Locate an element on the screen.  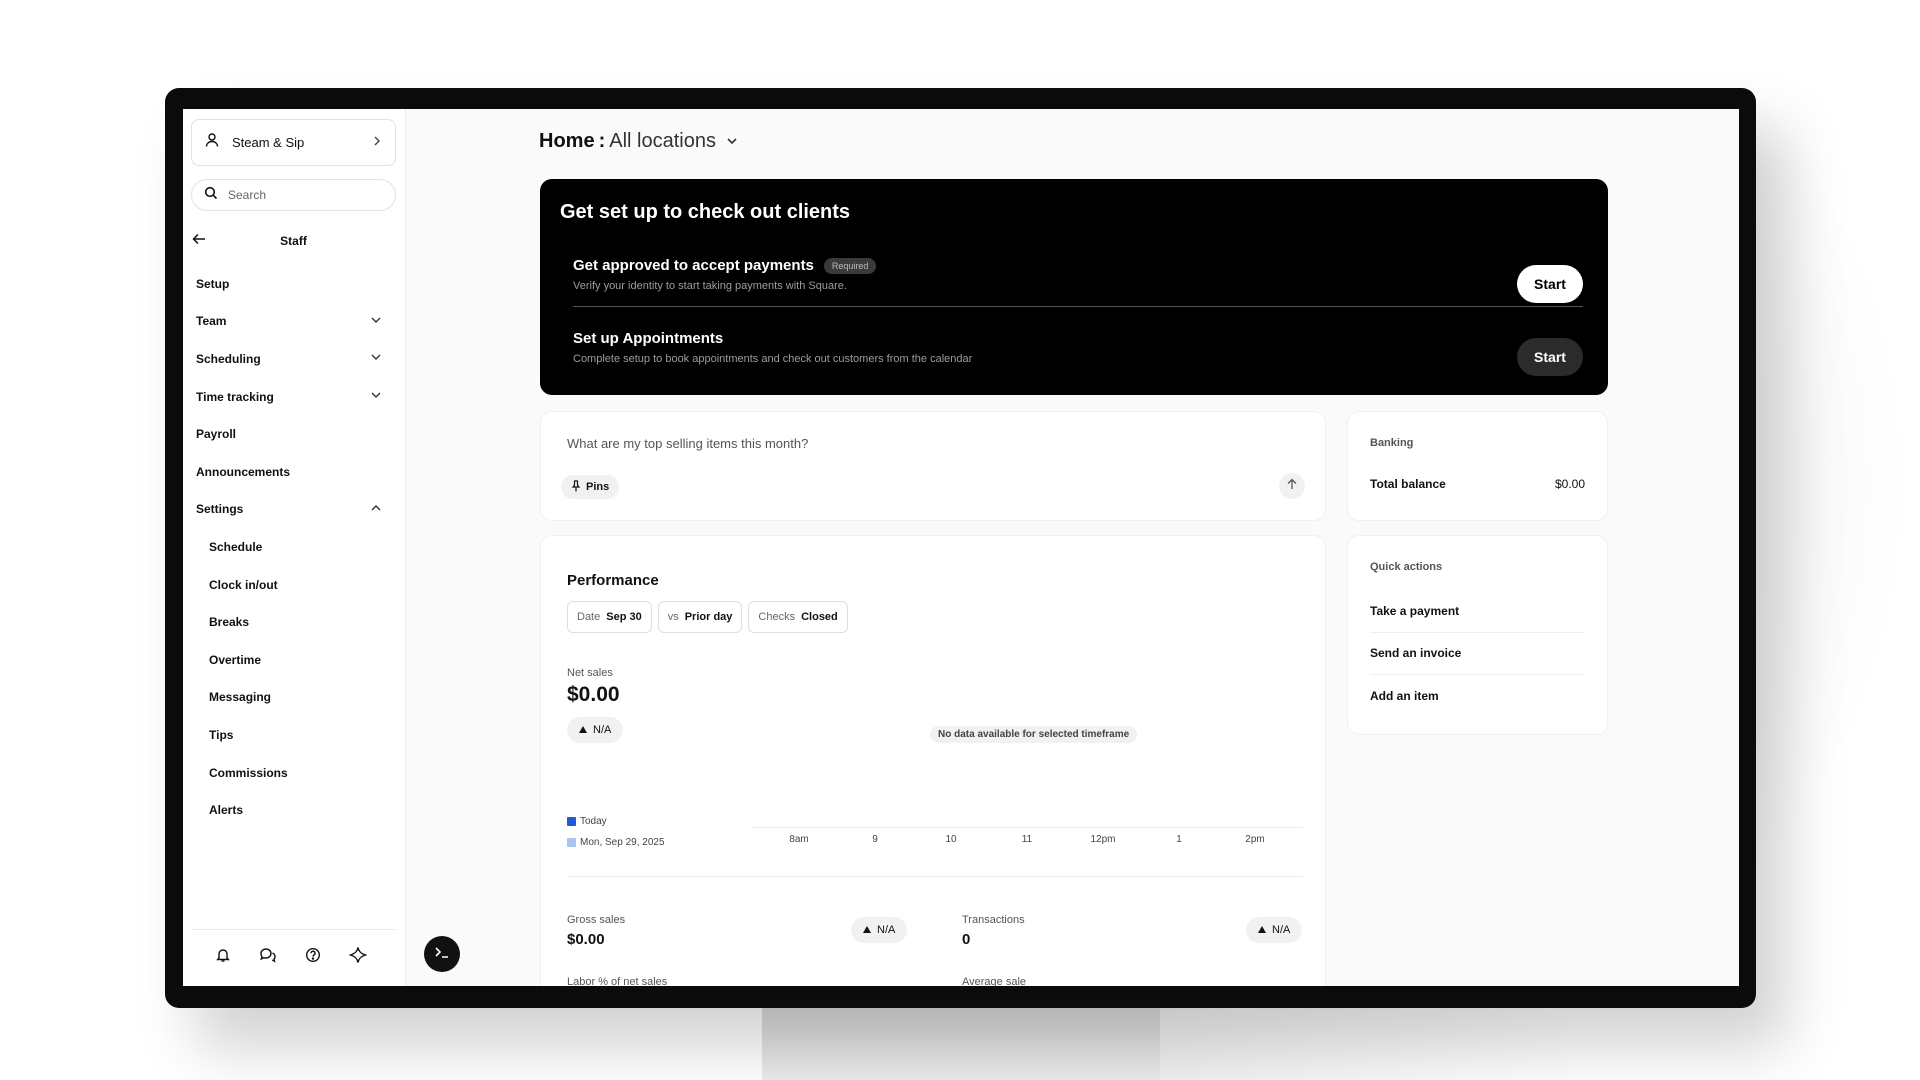
net-sales-label: Net sales is located at coordinates (590, 673).